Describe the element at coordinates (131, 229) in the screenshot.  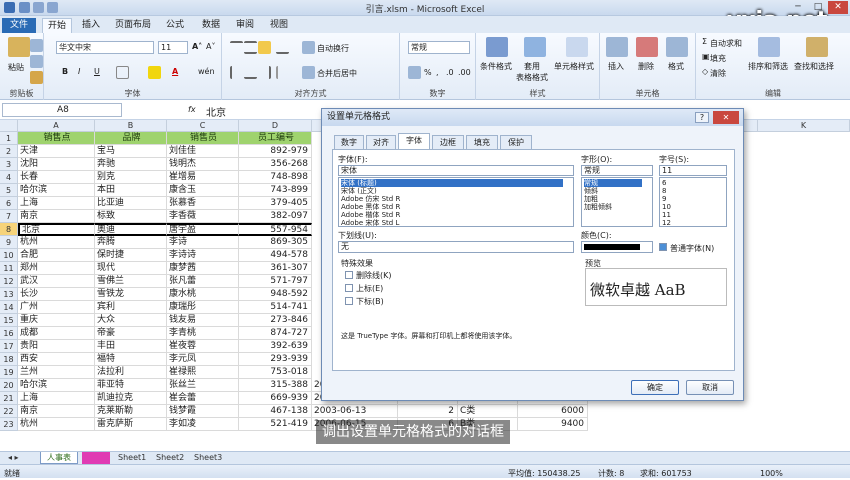
I see `table-cell: 奥迪` at that location.